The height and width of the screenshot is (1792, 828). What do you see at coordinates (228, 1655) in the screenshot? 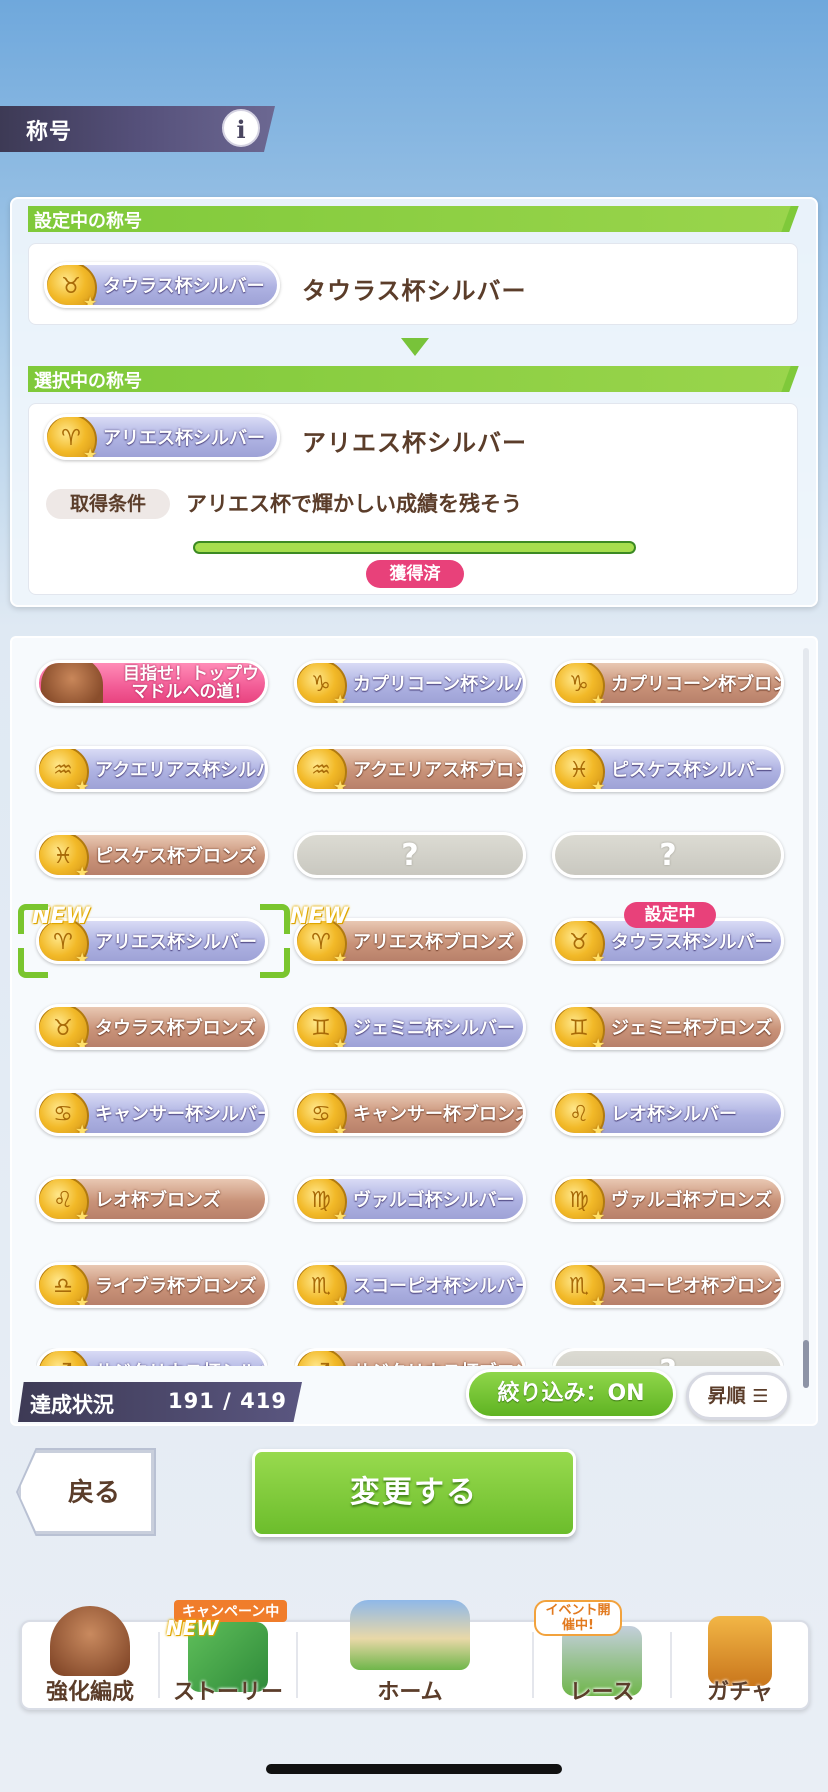
I see `nav-story: キャンペーン中 NEW ストーリー` at bounding box center [228, 1655].